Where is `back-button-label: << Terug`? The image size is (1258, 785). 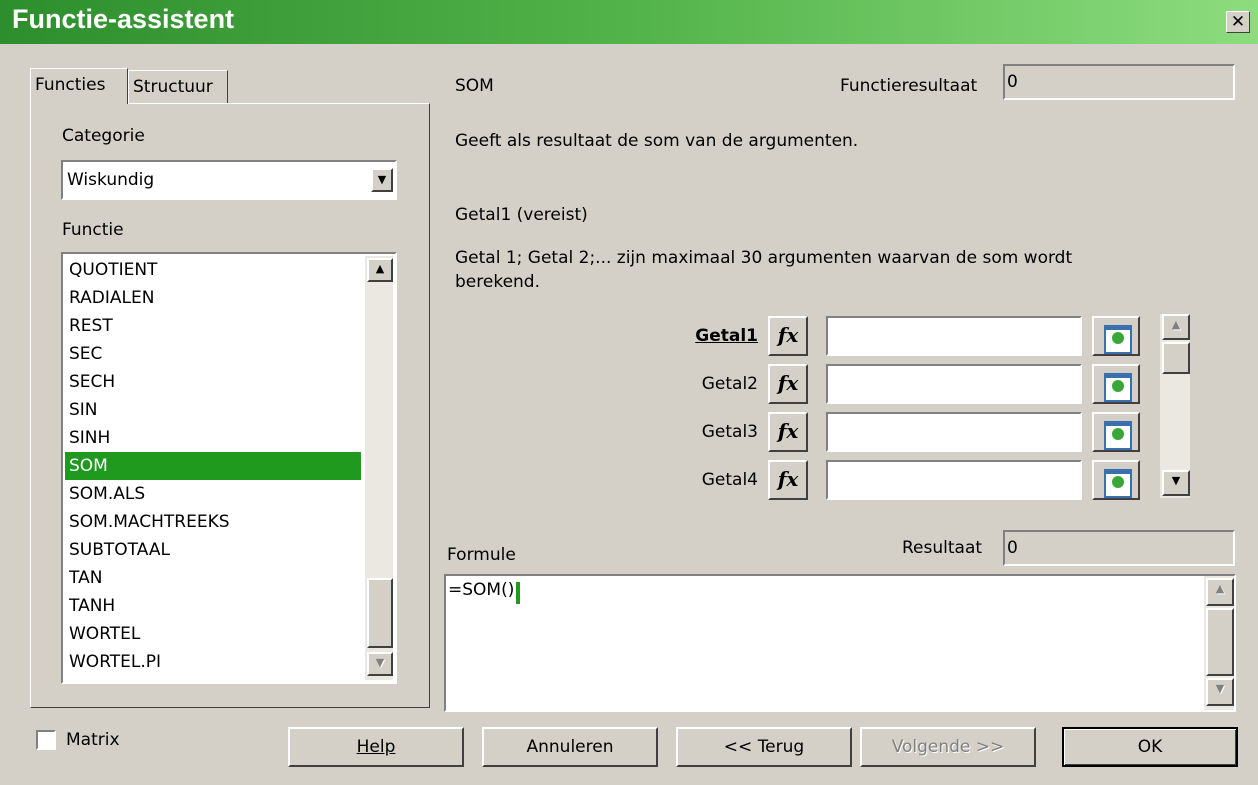
back-button-label: << Terug is located at coordinates (764, 747).